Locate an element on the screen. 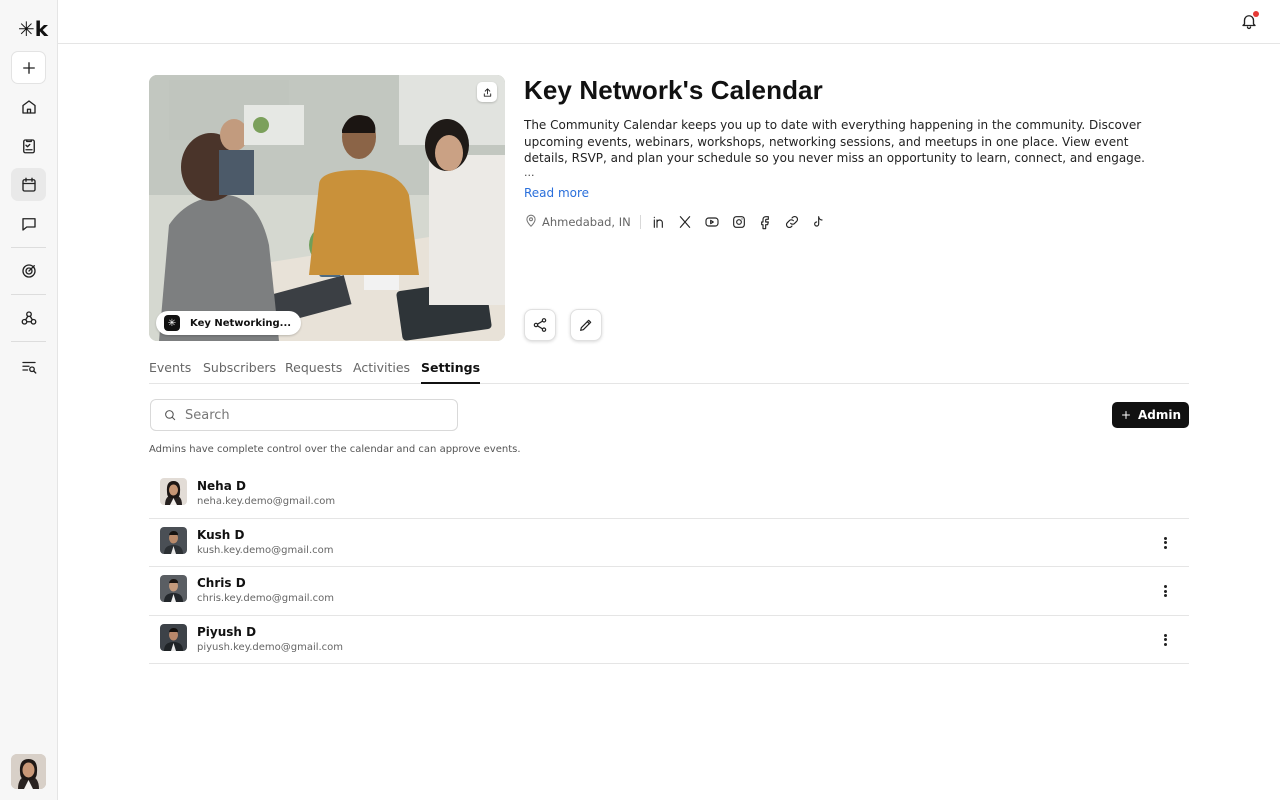 Image resolution: width=1280 pixels, height=800 pixels. pencil-icon is located at coordinates (586, 325).